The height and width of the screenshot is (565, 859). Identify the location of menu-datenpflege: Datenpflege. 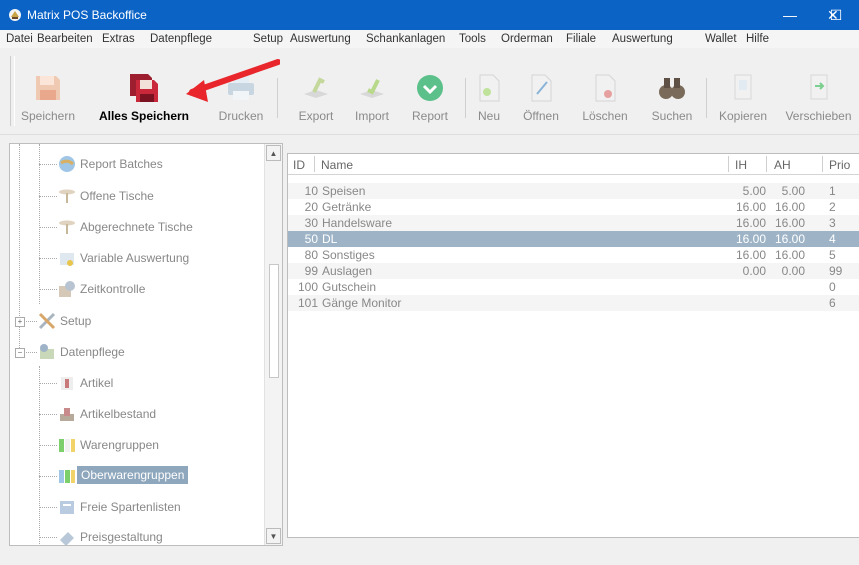
(181, 39).